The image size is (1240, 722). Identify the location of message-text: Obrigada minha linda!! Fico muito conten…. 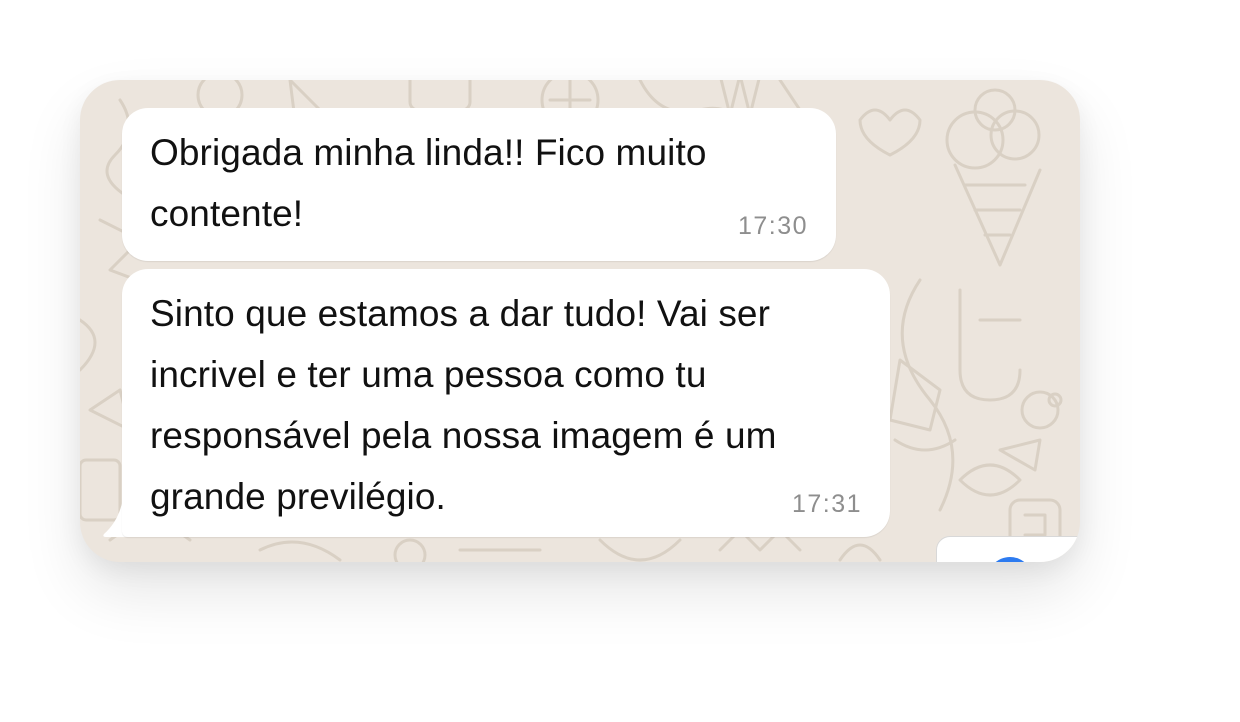
(428, 183).